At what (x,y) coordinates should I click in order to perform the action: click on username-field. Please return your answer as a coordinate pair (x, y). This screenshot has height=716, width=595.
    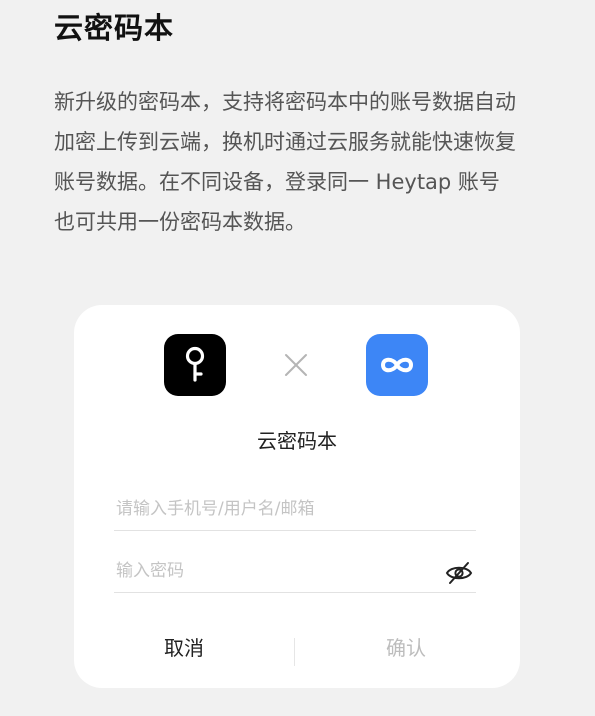
    Looking at the image, I should click on (295, 508).